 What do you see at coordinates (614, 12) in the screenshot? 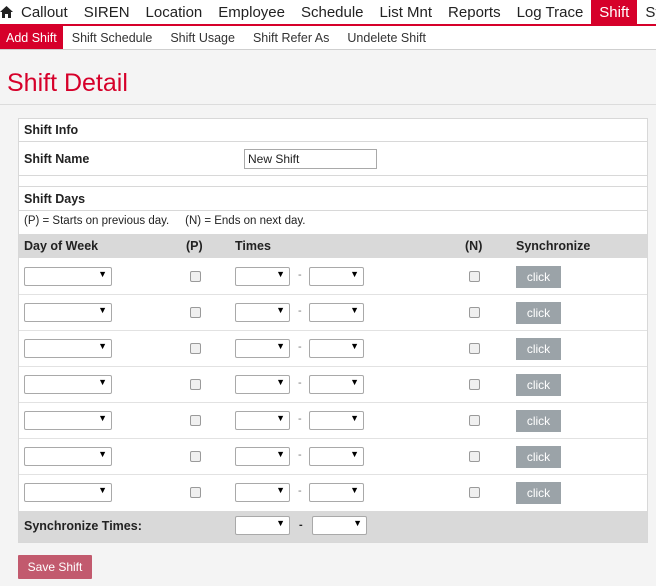
I see `nav-item-shift: Shift` at bounding box center [614, 12].